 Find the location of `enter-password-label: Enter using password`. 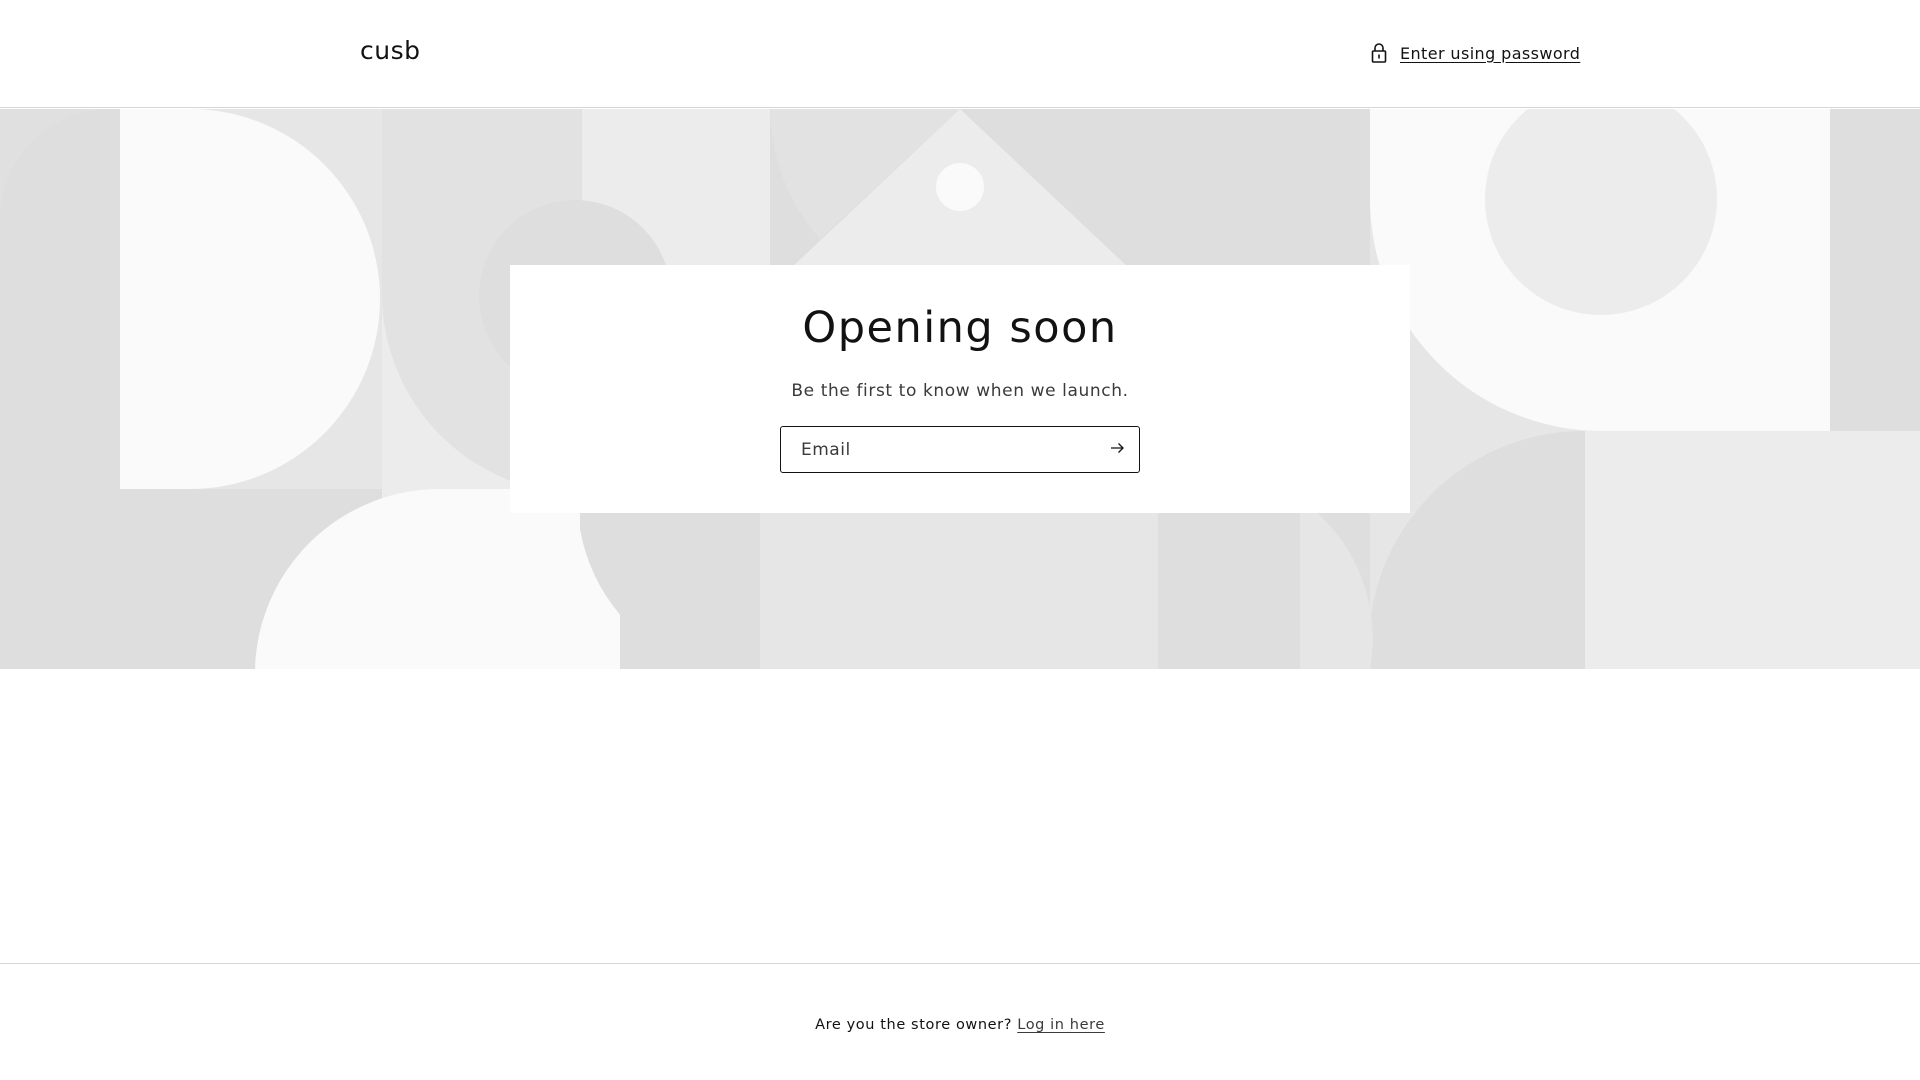

enter-password-label: Enter using password is located at coordinates (1490, 53).